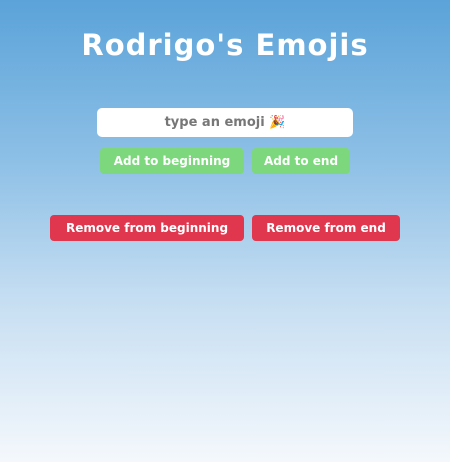 The image size is (450, 462). What do you see at coordinates (147, 228) in the screenshot?
I see `remove-from-beginning-button: Remove from beginning` at bounding box center [147, 228].